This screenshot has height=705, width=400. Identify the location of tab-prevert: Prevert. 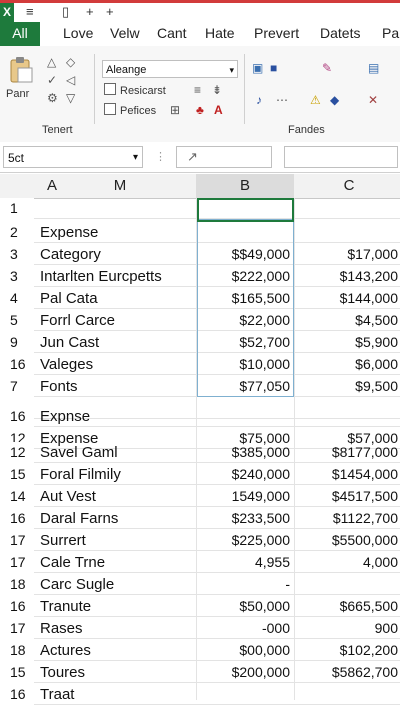
(276, 34).